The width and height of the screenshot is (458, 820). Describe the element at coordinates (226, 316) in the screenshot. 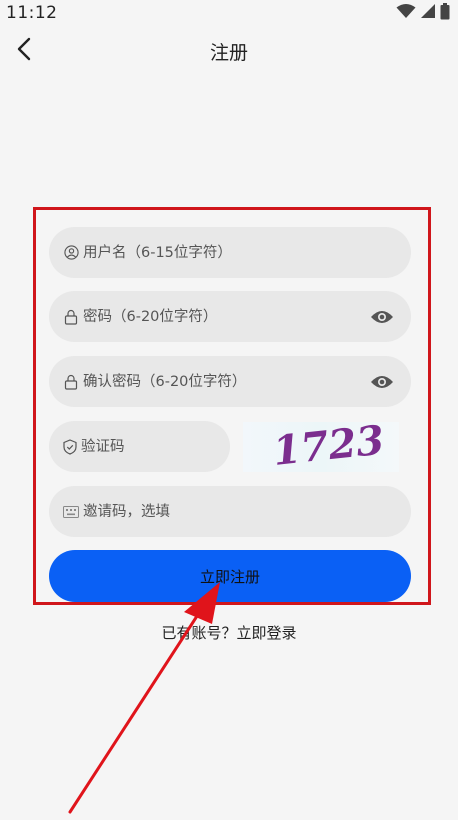

I see `password-input` at that location.